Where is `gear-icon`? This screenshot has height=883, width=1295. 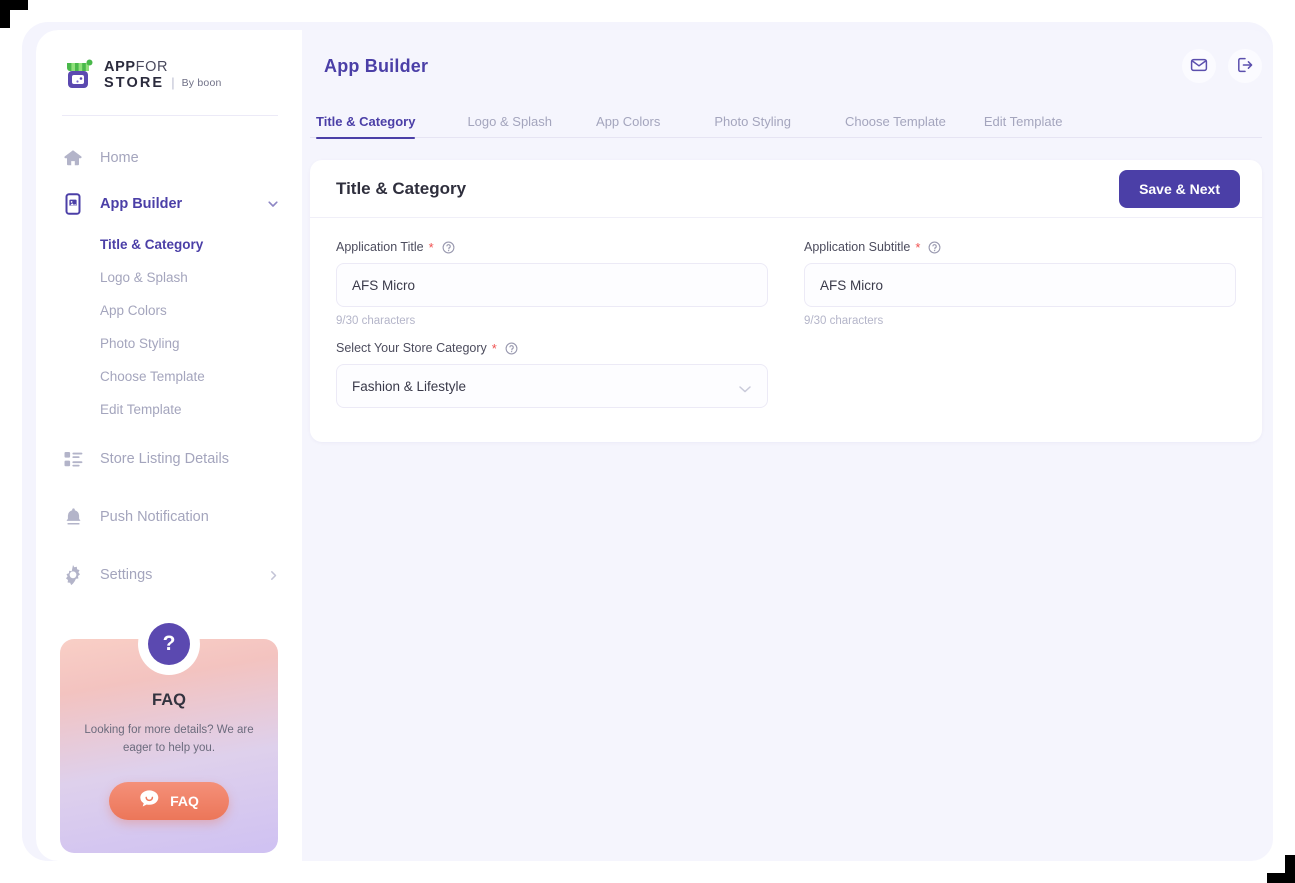 gear-icon is located at coordinates (73, 575).